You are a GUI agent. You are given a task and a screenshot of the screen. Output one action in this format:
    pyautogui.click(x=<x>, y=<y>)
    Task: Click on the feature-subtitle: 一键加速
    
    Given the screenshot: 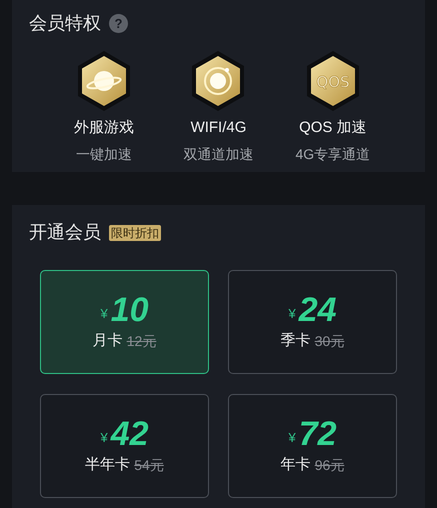 What is the action you would take?
    pyautogui.click(x=104, y=154)
    